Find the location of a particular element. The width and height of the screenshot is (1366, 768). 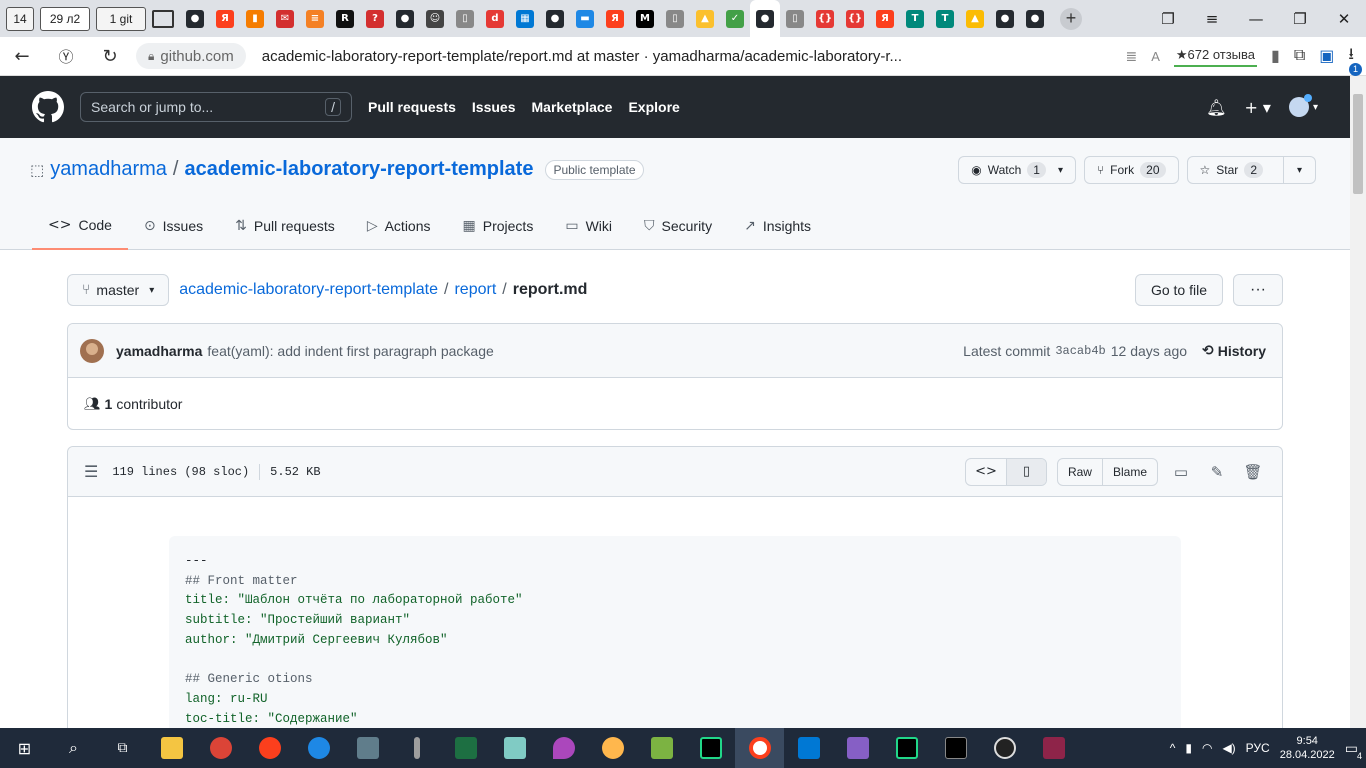

browser-tab: ≡ is located at coordinates (315, 18).